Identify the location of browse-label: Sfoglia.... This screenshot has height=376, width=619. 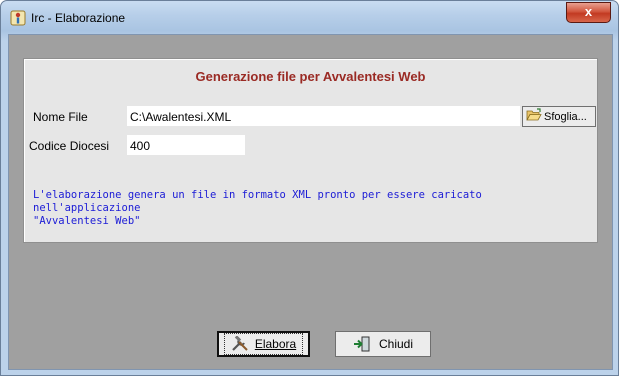
(565, 116).